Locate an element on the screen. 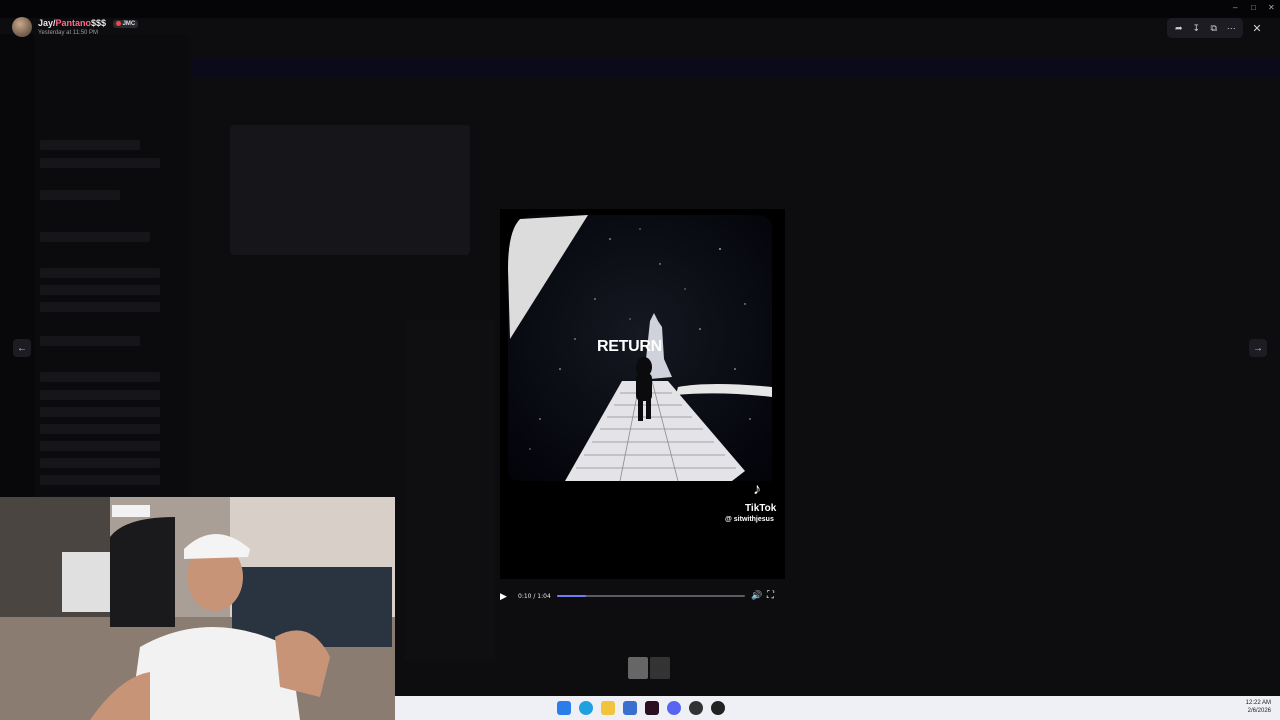 Image resolution: width=1280 pixels, height=720 pixels. more-icon: ⋯ is located at coordinates (1231, 28).